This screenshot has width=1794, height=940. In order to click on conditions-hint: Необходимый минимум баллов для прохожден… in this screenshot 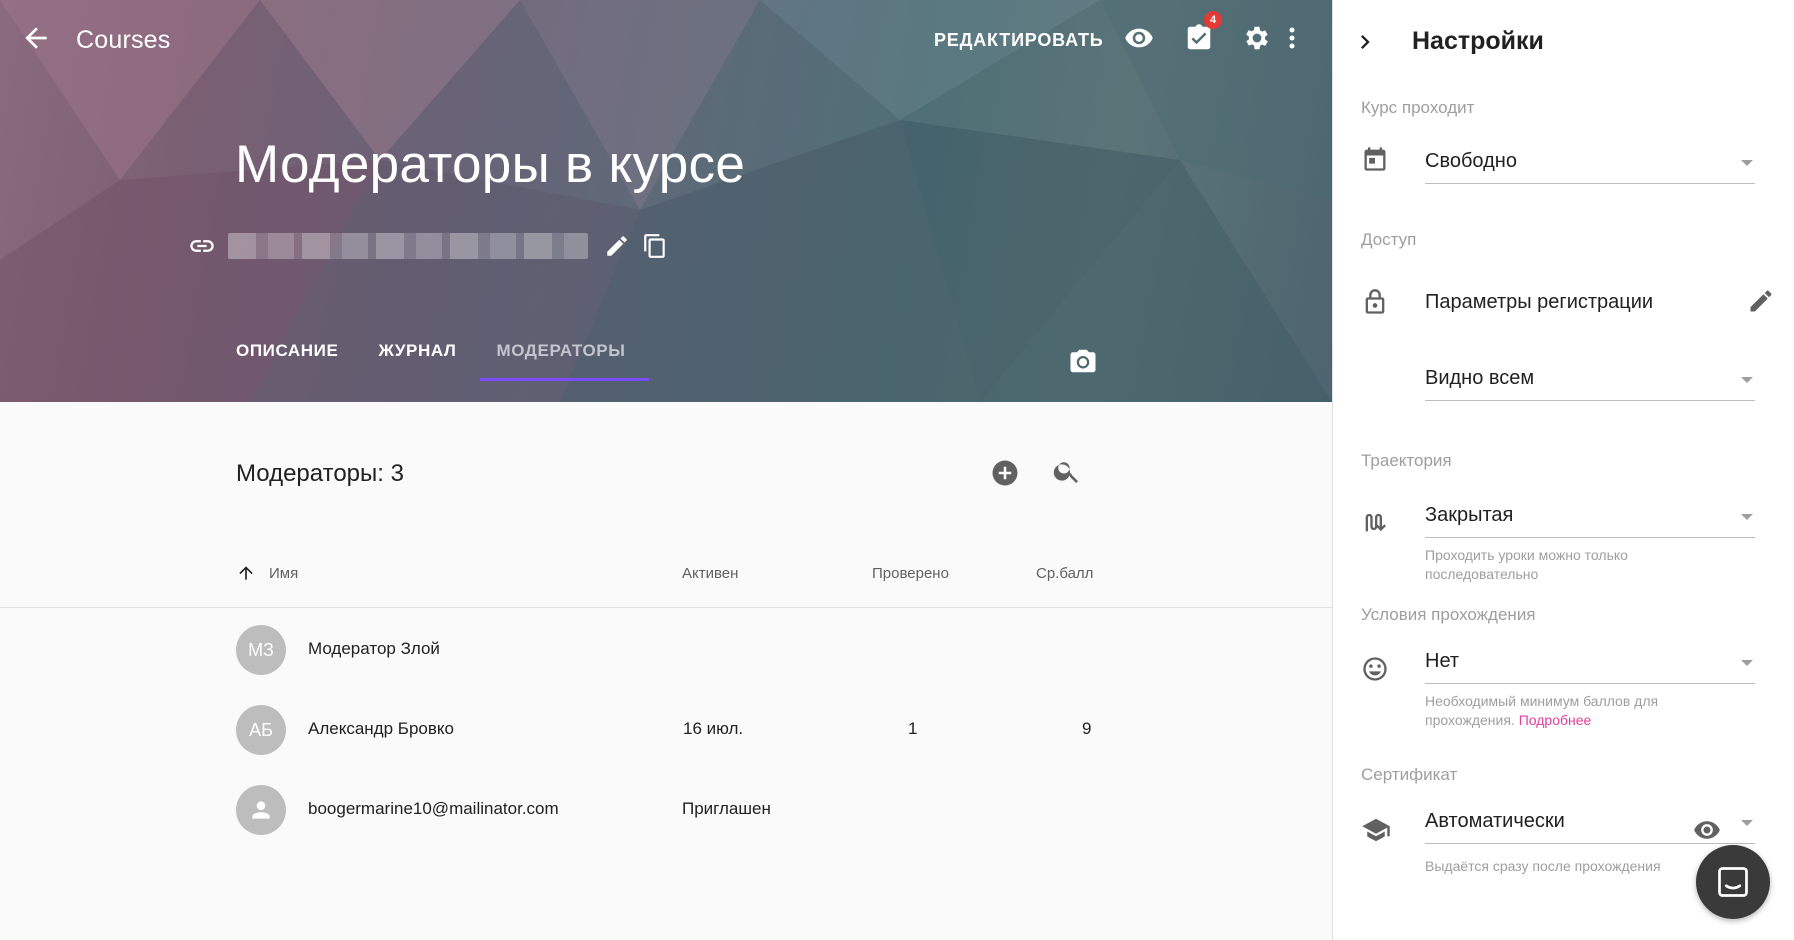, I will do `click(1585, 711)`.